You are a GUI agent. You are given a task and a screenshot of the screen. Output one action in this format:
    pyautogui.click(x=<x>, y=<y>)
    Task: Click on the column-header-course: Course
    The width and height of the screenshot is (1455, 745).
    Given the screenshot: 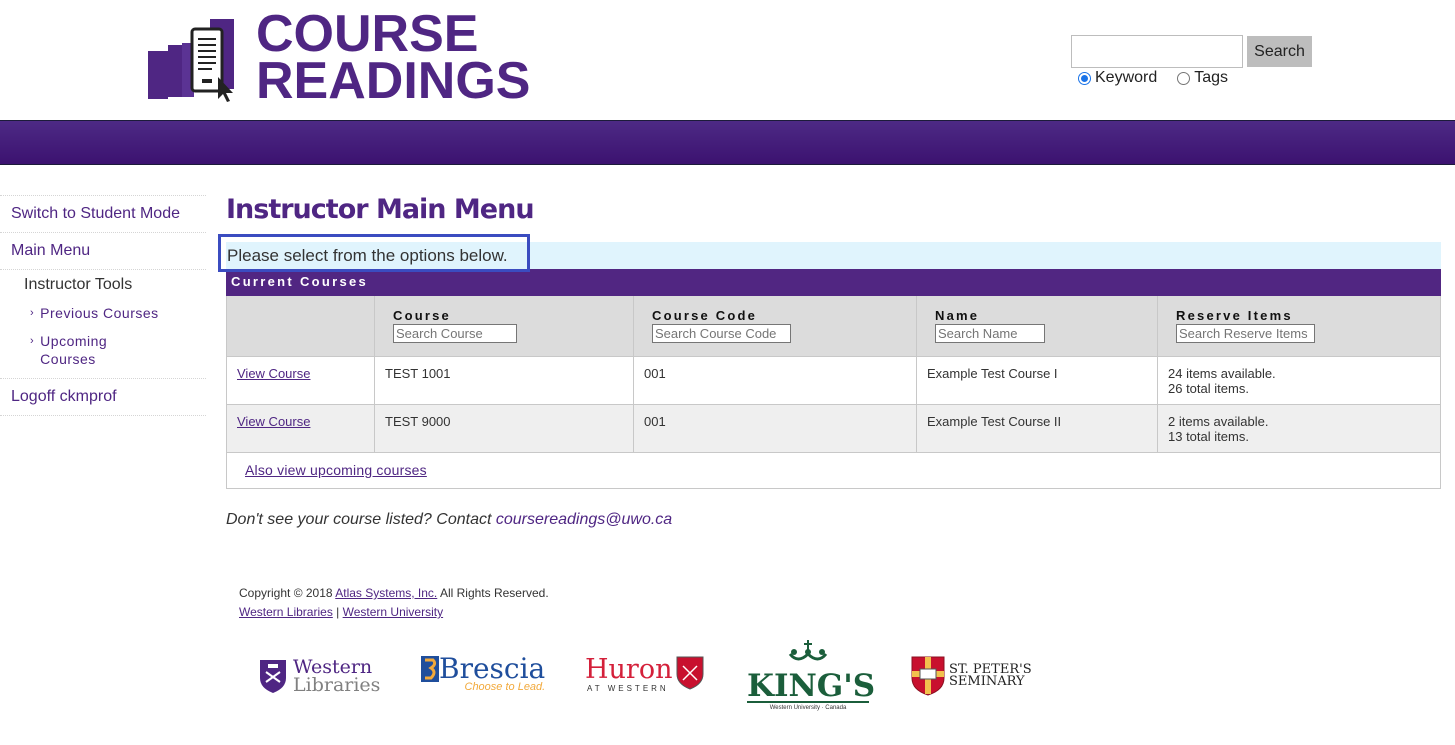 What is the action you would take?
    pyautogui.click(x=504, y=326)
    